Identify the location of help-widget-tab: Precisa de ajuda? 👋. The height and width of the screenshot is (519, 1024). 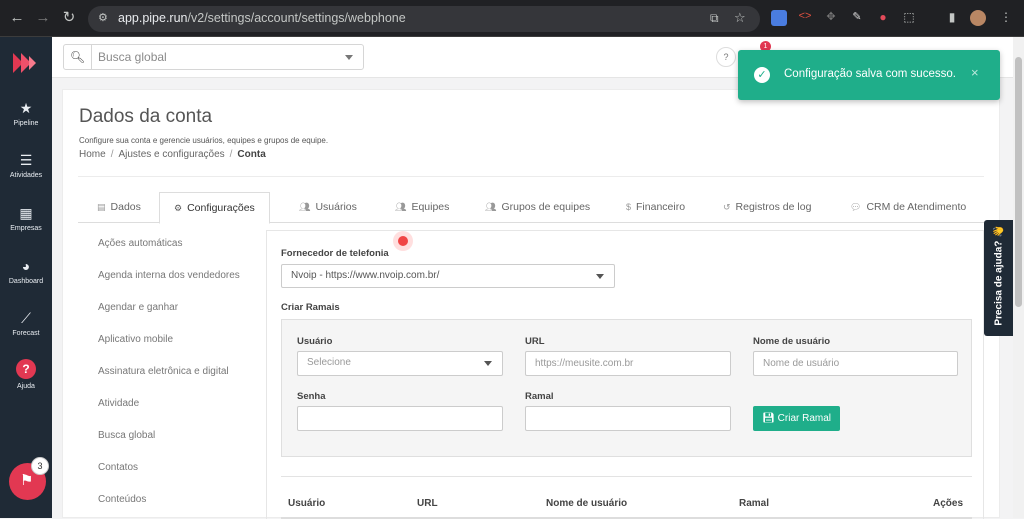
(998, 278).